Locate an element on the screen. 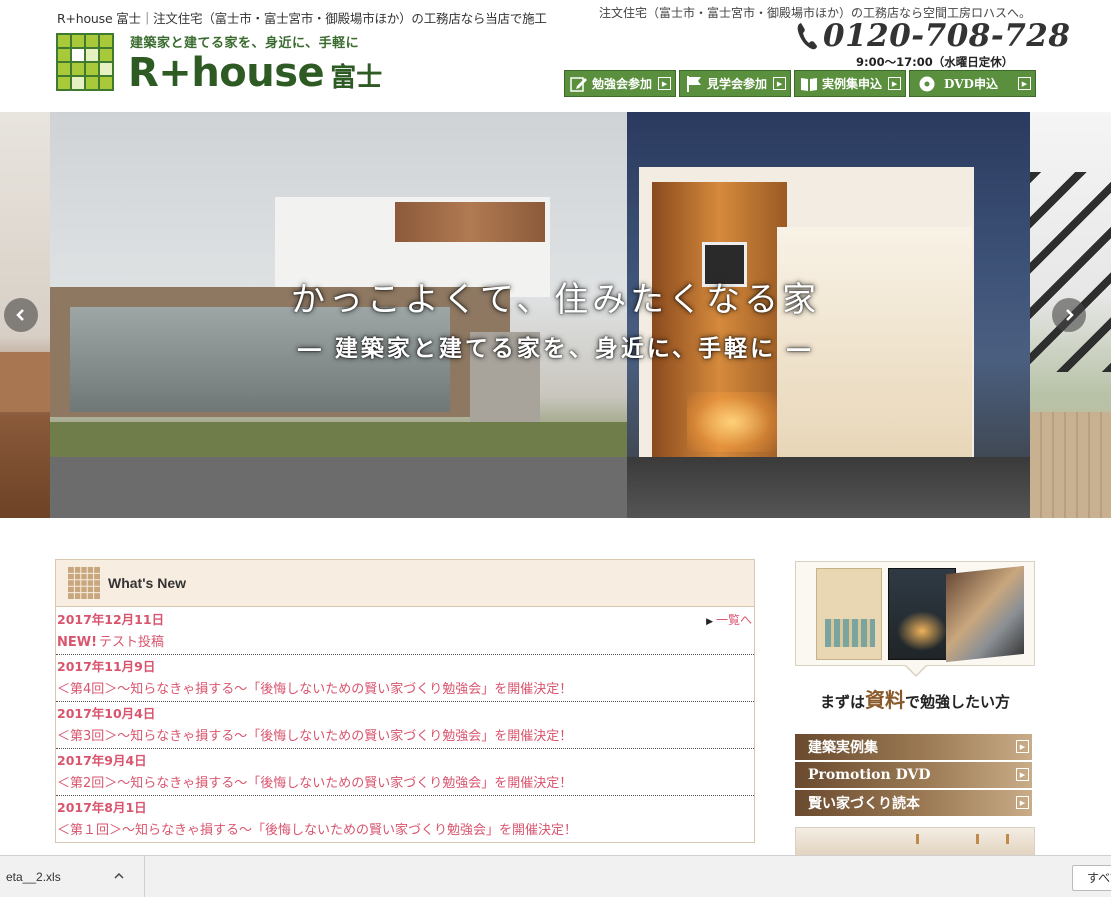 The height and width of the screenshot is (897, 1111). tour-label: 見学会参加 is located at coordinates (737, 84).